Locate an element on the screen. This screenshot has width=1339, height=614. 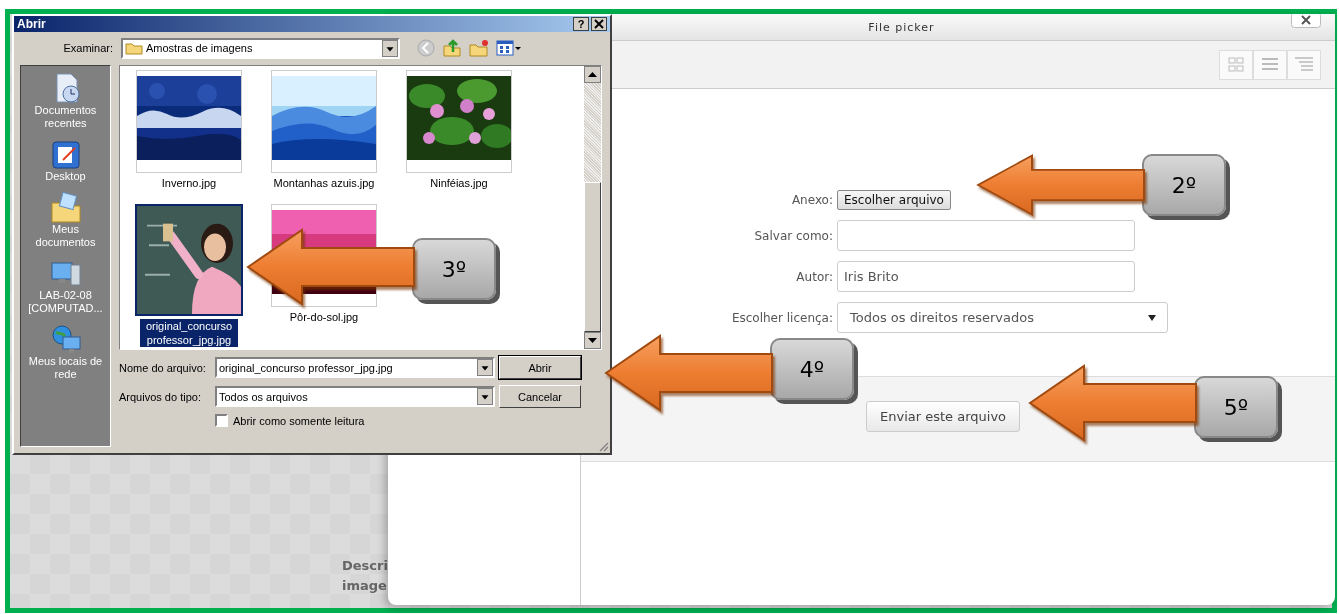
file-name: Ninféias.jpg is located at coordinates (459, 183).